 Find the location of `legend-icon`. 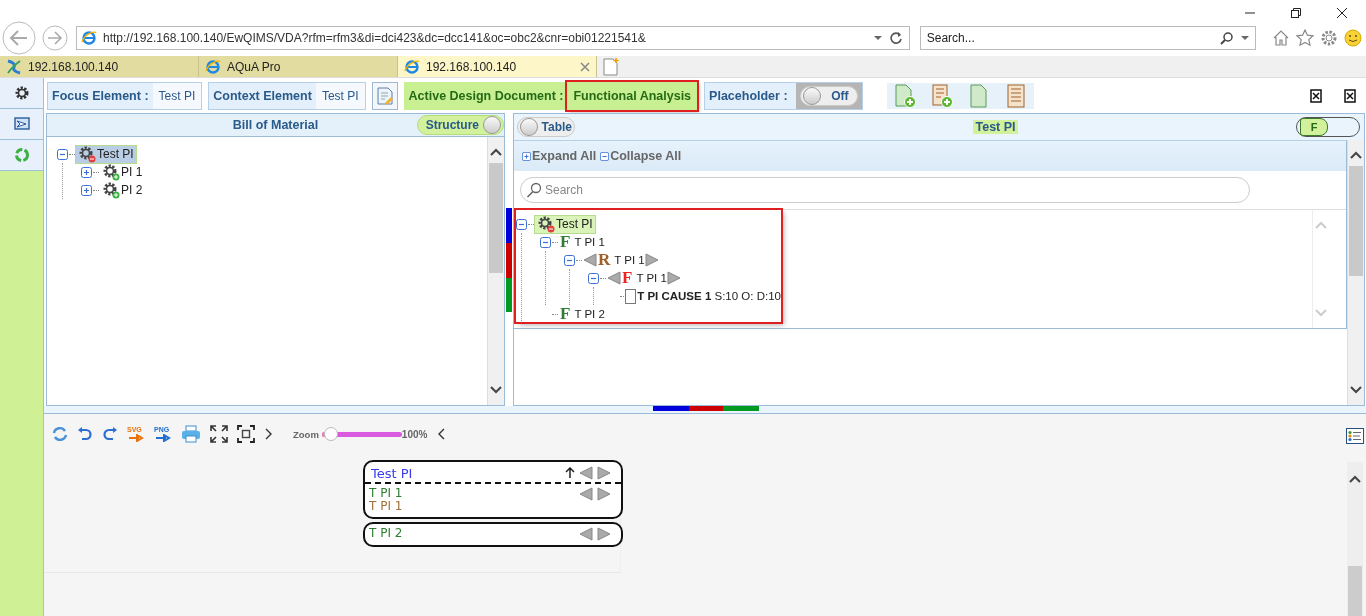

legend-icon is located at coordinates (1355, 436).